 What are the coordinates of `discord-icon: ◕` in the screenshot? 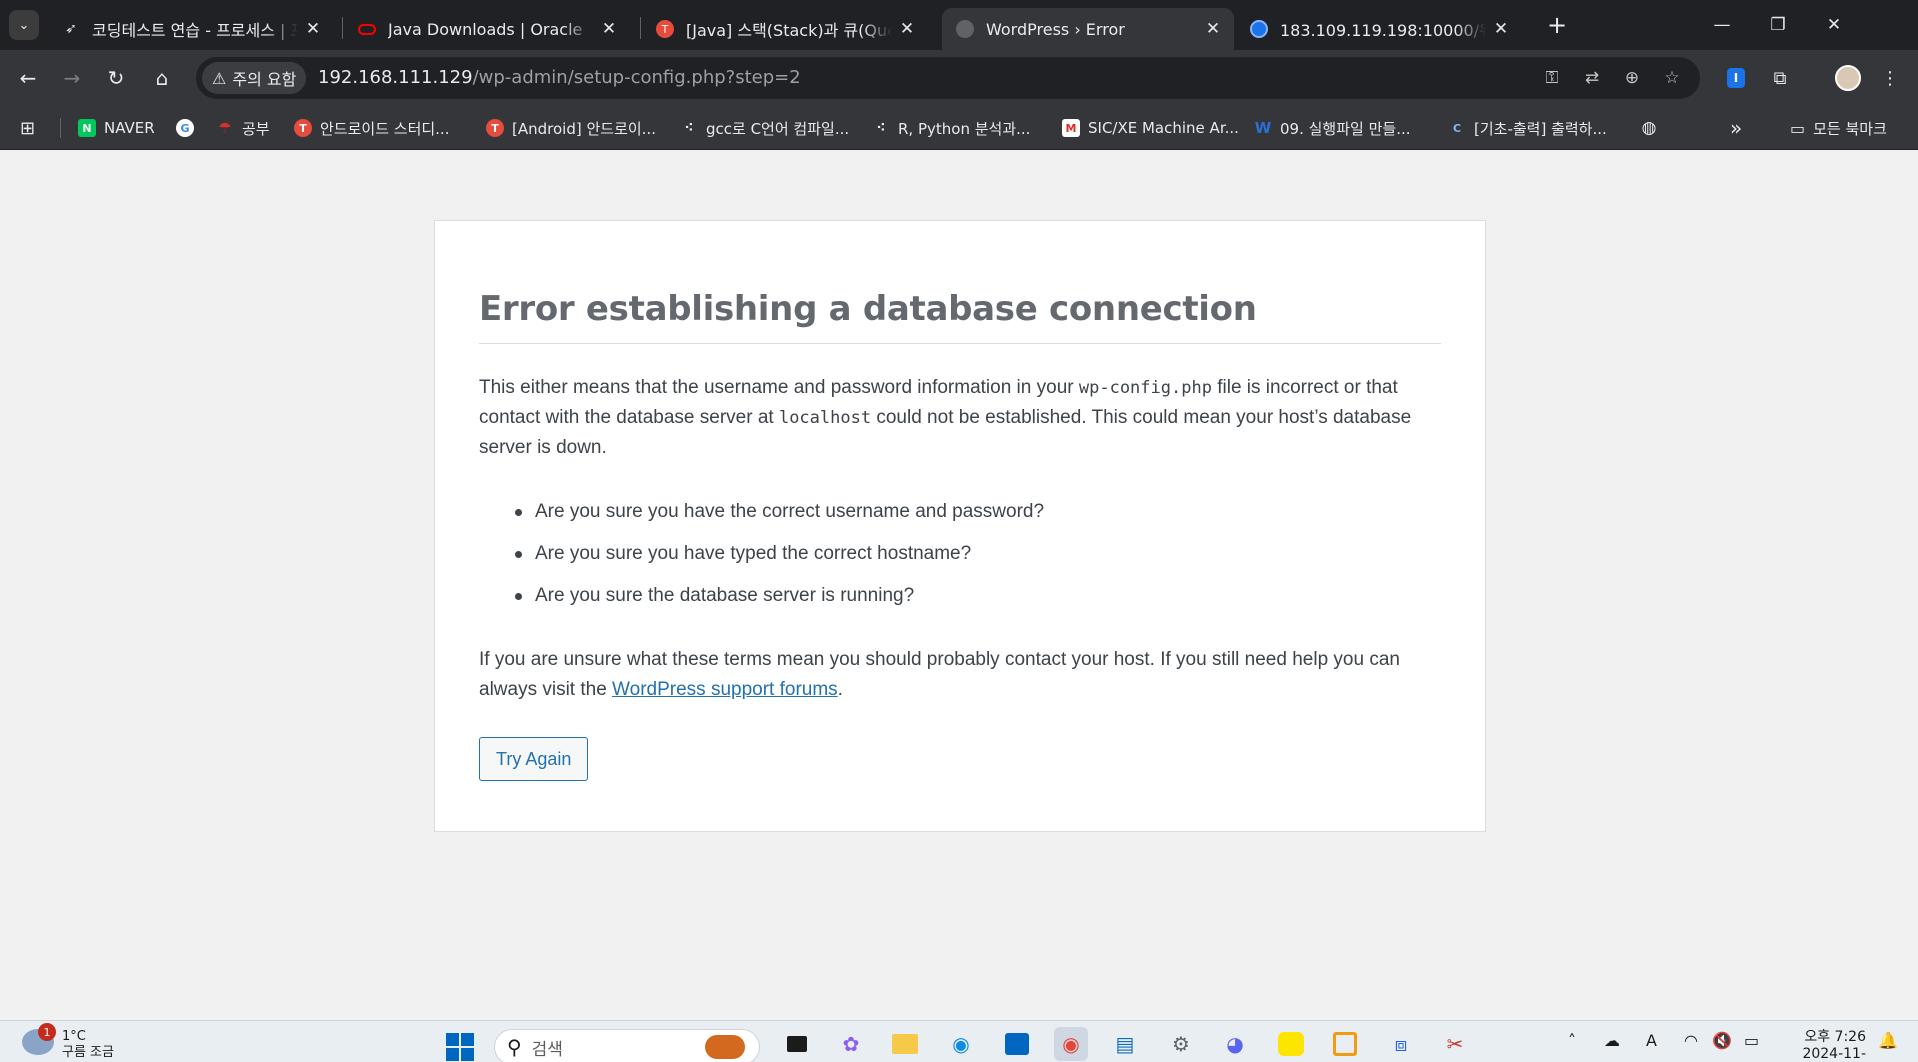 It's located at (1235, 1044).